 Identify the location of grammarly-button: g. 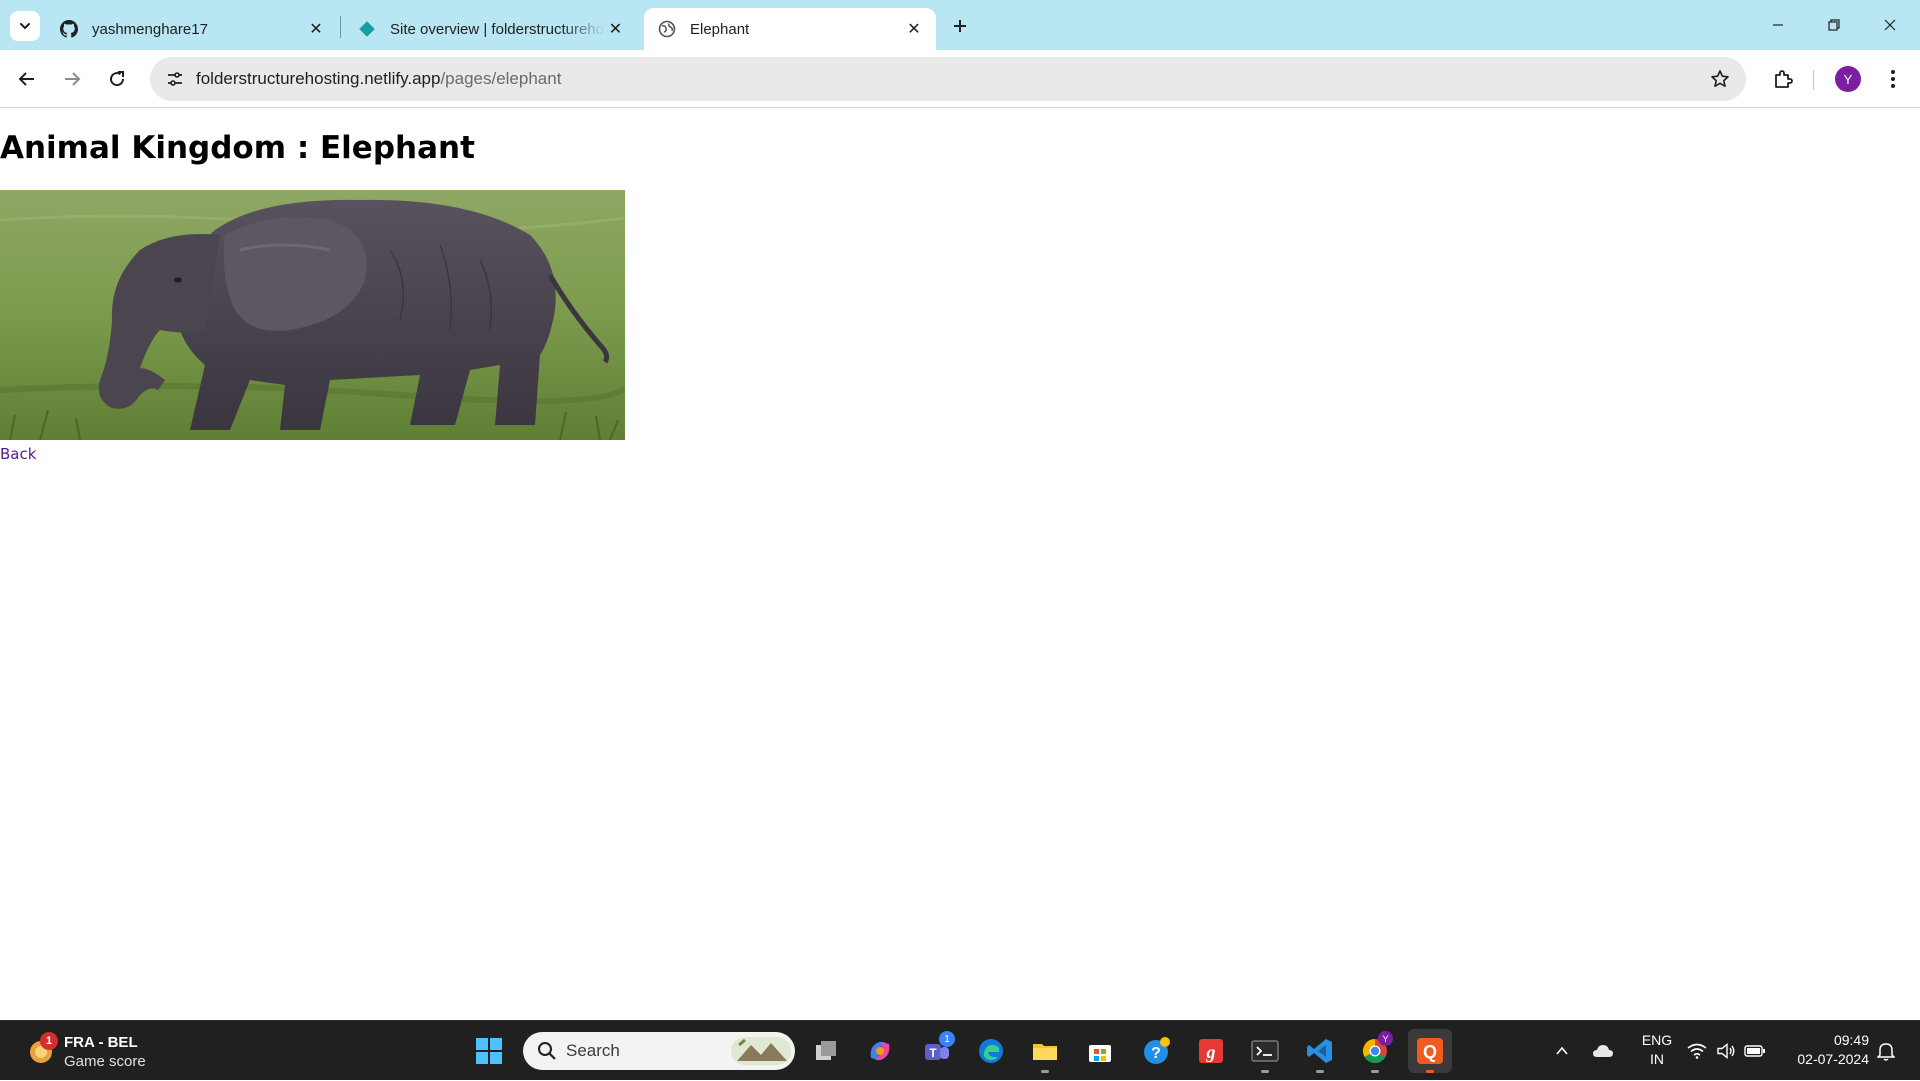
(1211, 1051).